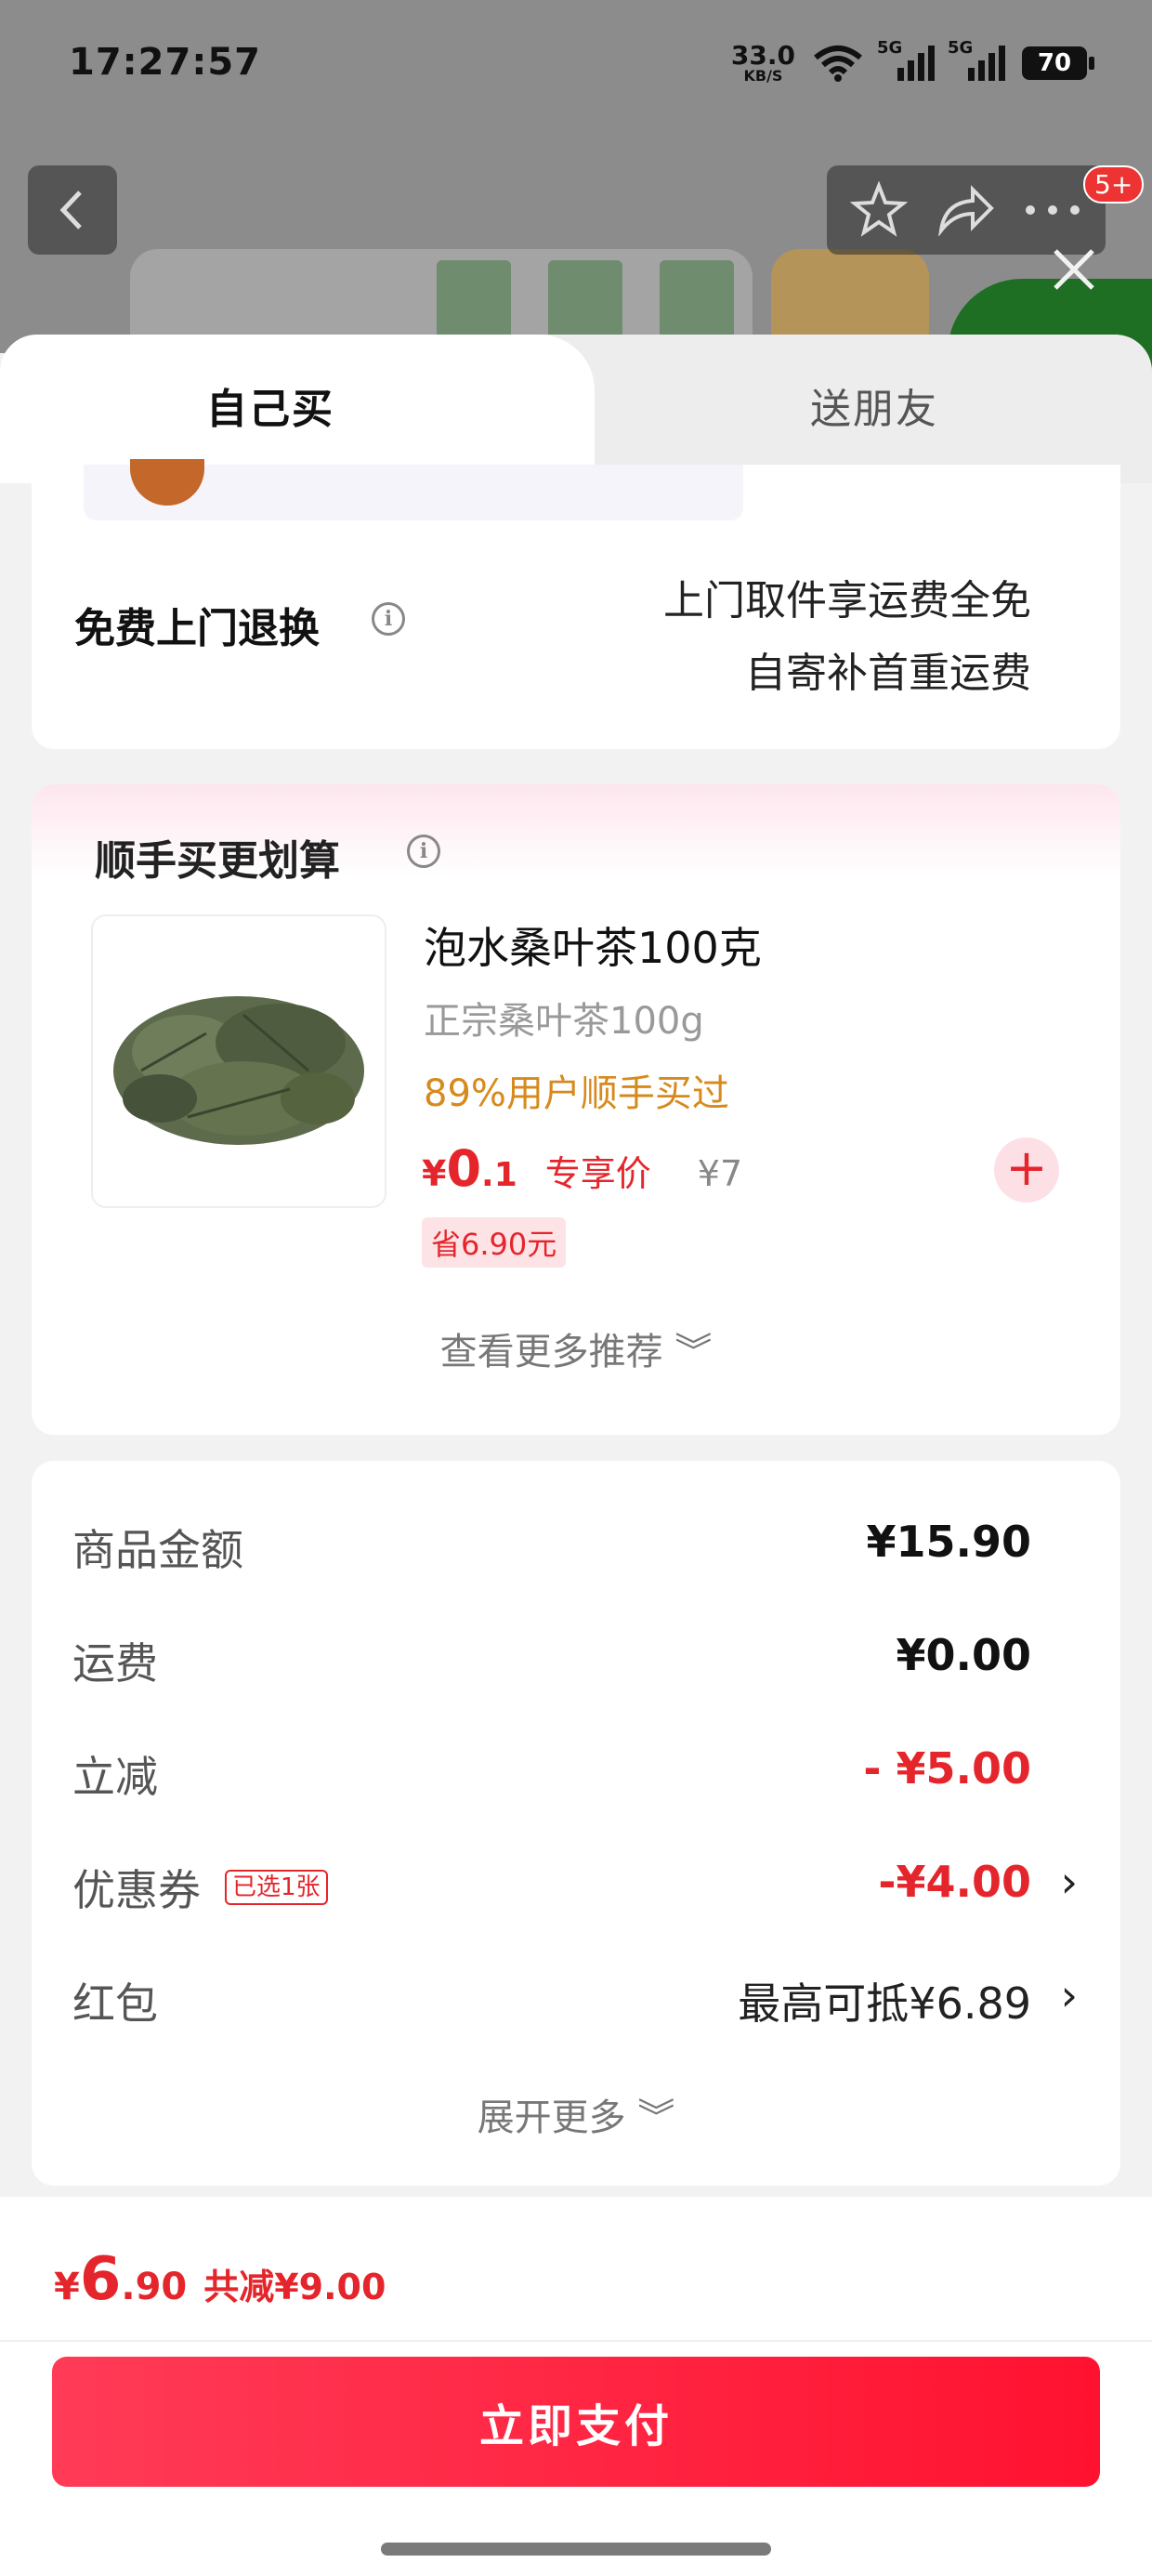 This screenshot has width=1152, height=2576. Describe the element at coordinates (576, 1658) in the screenshot. I see `price-row-shipping: 运费 ¥0.00` at that location.